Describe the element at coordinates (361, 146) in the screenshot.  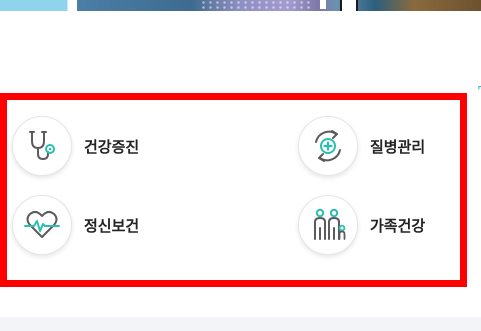
I see `service-item-disease-management: 질병관리` at that location.